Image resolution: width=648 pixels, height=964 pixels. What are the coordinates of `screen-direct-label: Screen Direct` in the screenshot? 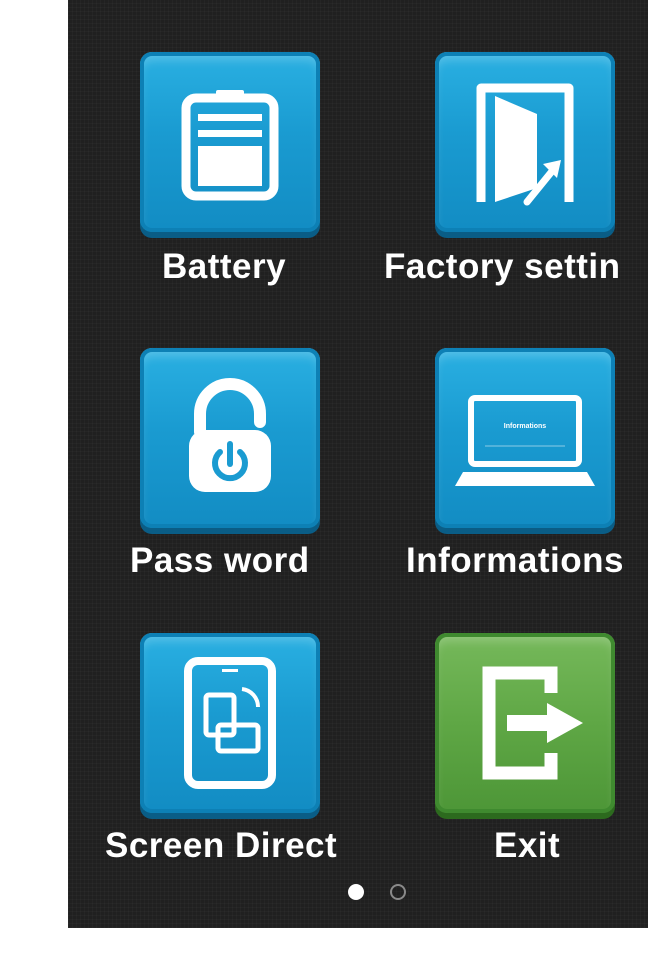 It's located at (221, 845).